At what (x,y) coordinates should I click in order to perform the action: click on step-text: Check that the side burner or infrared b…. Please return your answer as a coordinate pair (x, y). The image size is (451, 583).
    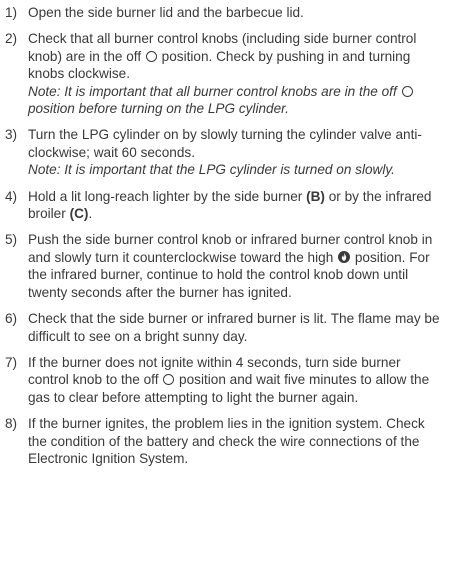
    Looking at the image, I should click on (234, 327).